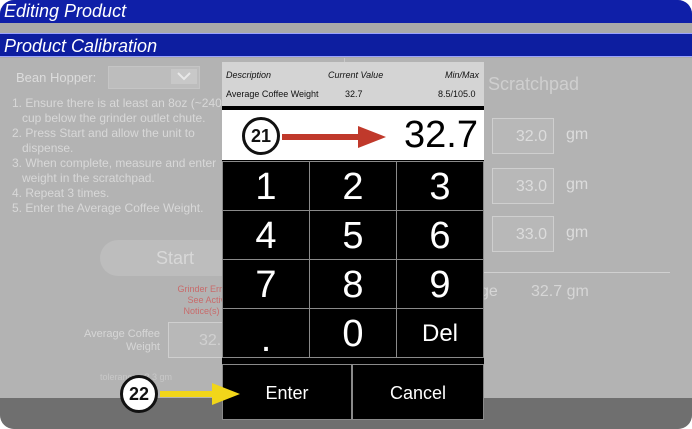 This screenshot has height=429, width=692. I want to click on instruction-line: dispense., so click(48, 148).